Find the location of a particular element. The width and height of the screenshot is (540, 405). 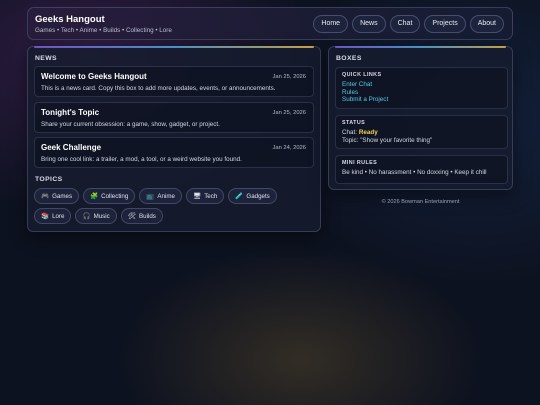

chip-label: Anime is located at coordinates (166, 196).